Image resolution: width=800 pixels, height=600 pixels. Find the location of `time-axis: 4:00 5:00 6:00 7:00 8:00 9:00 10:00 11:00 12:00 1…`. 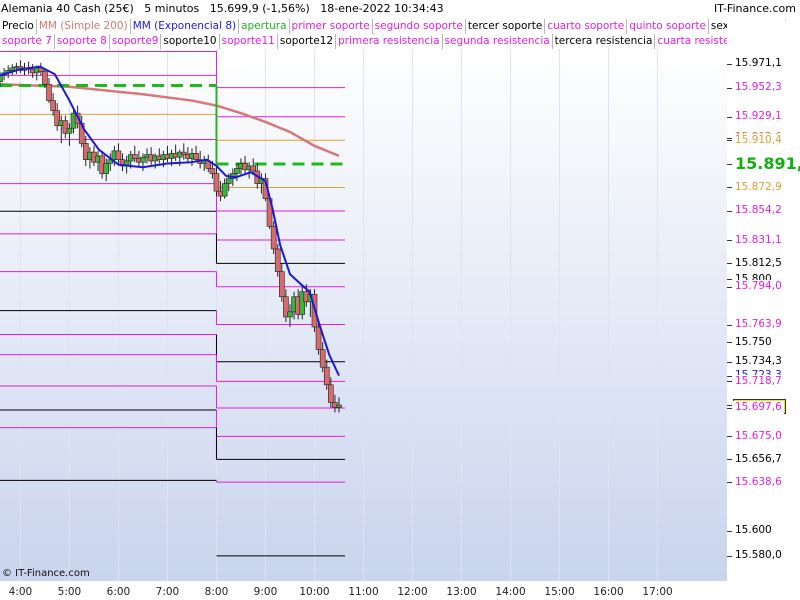

time-axis: 4:00 5:00 6:00 7:00 8:00 9:00 10:00 11:00 12:00 1… is located at coordinates (363, 590).